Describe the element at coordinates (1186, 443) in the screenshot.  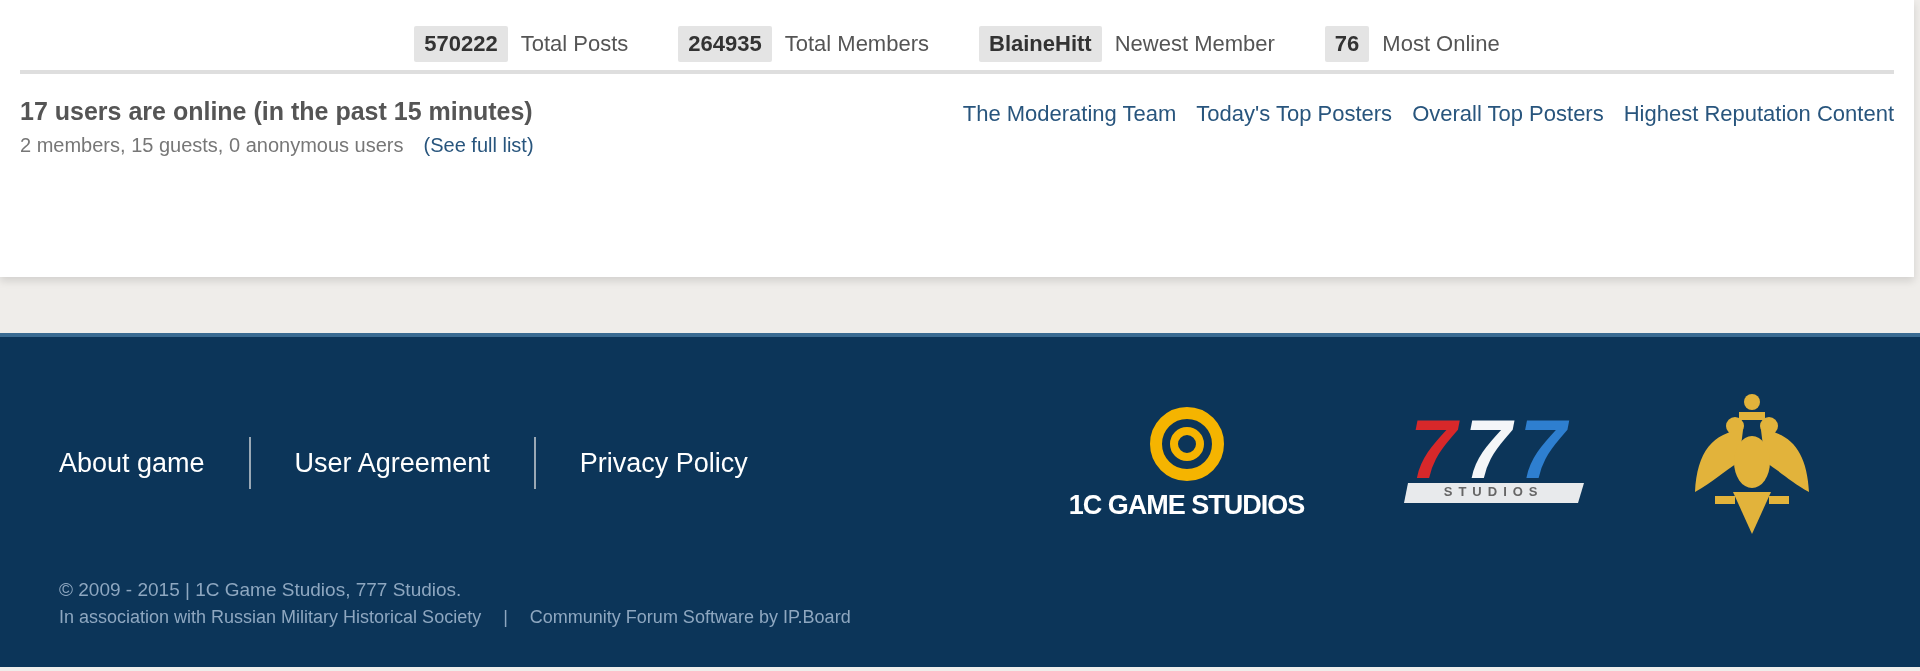
I see `target-icon` at that location.